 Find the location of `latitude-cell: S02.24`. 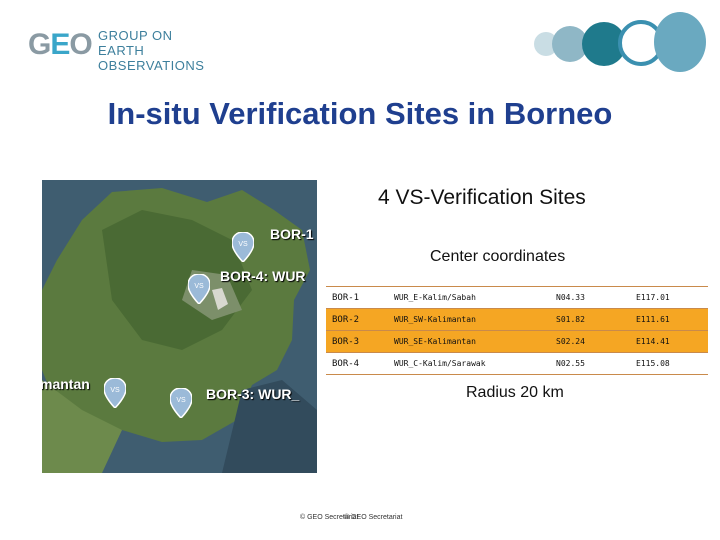

latitude-cell: S02.24 is located at coordinates (590, 341).